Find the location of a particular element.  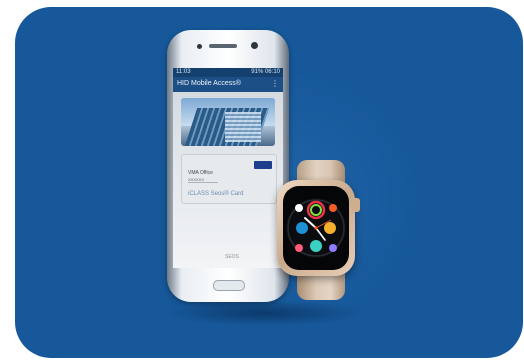

app-bar: HID Mobile Access® ⋮ is located at coordinates (228, 84).